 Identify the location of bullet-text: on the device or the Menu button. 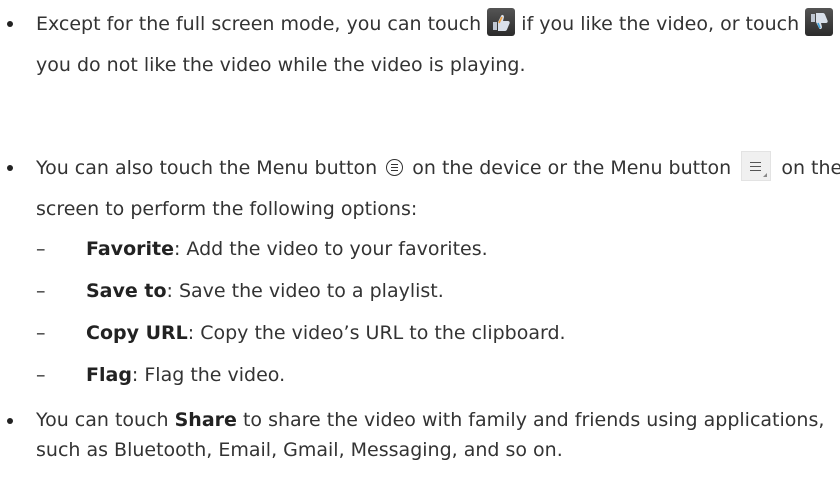
(572, 168).